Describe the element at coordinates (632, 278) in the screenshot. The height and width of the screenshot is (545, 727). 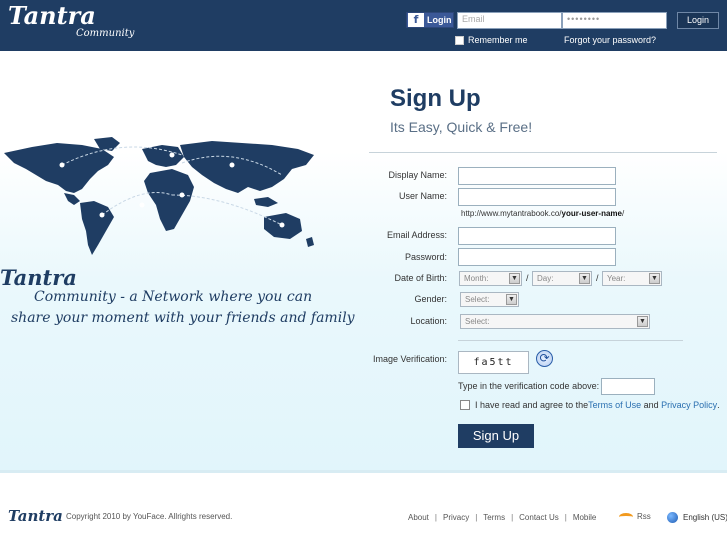
I see `dob-year-select: Year: ▼` at that location.